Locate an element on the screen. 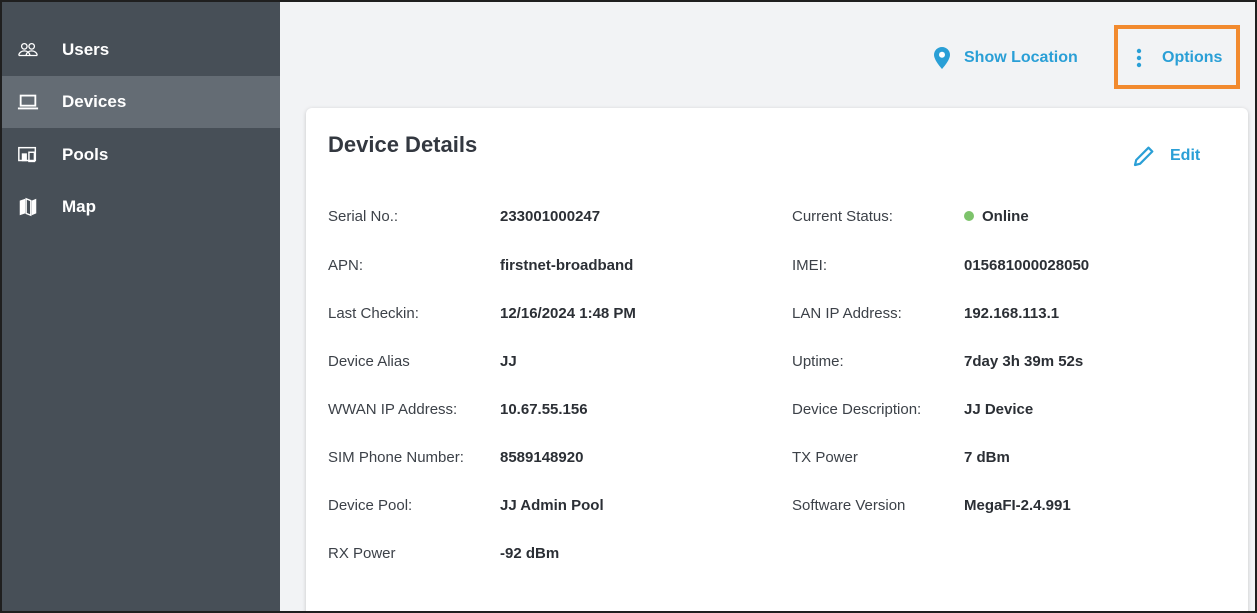 This screenshot has height=613, width=1257. sidebar-item-label: Pools is located at coordinates (85, 154).